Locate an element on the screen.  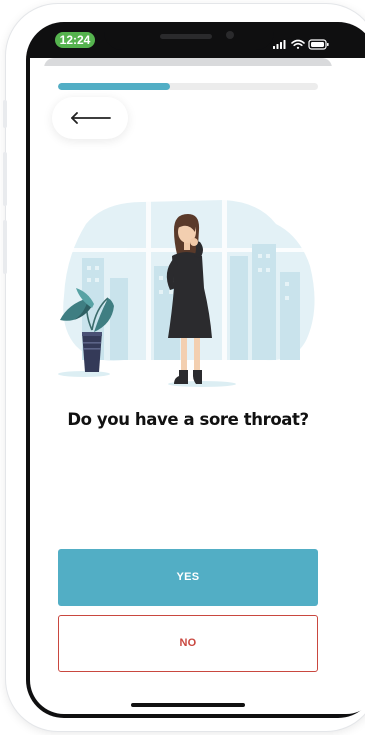
status-time: 12:24 is located at coordinates (75, 40).